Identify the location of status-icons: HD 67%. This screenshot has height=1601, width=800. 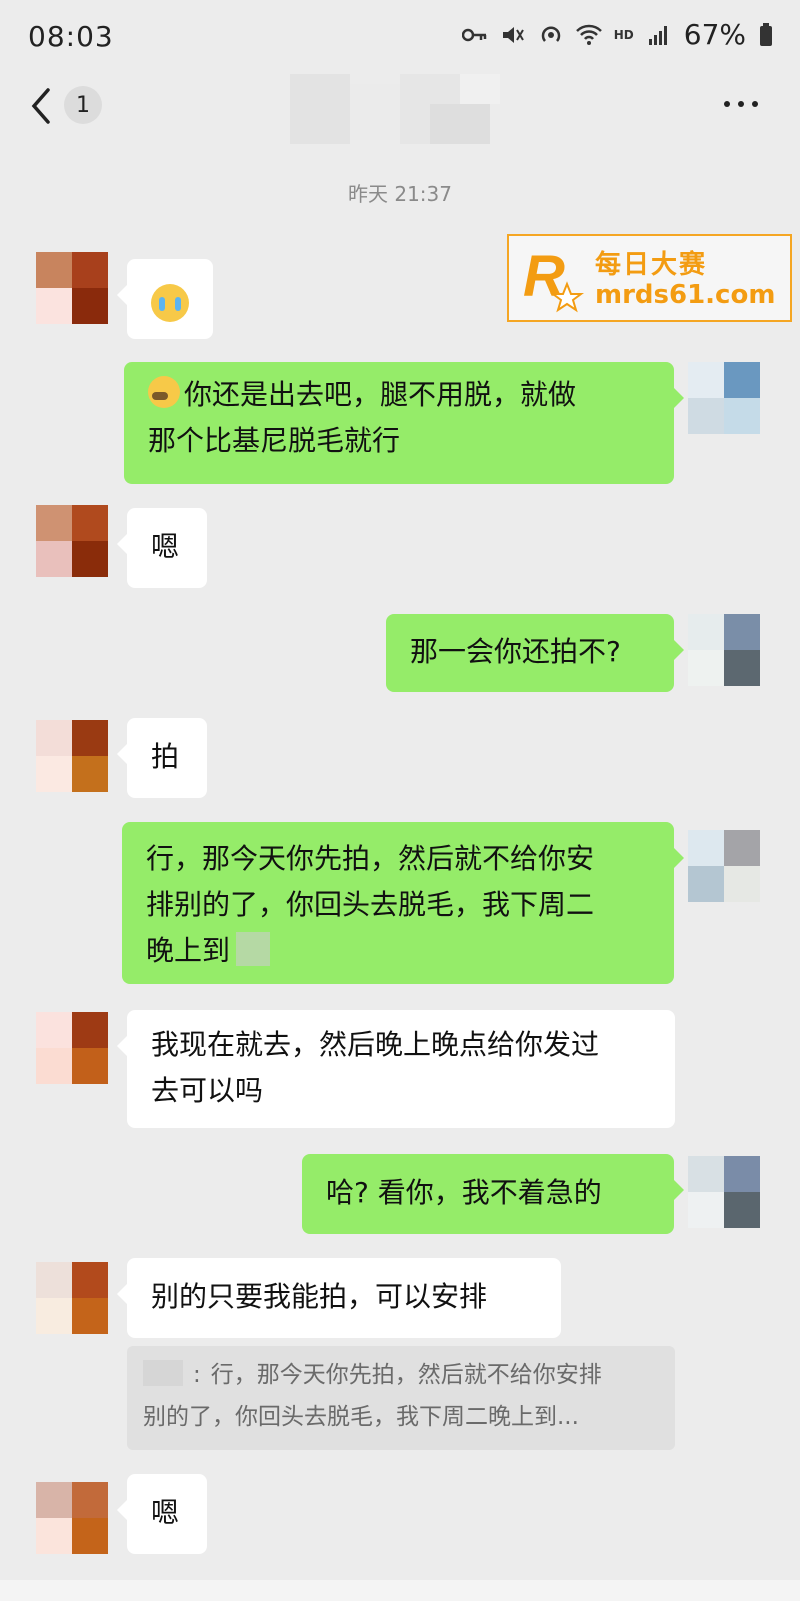
(617, 34).